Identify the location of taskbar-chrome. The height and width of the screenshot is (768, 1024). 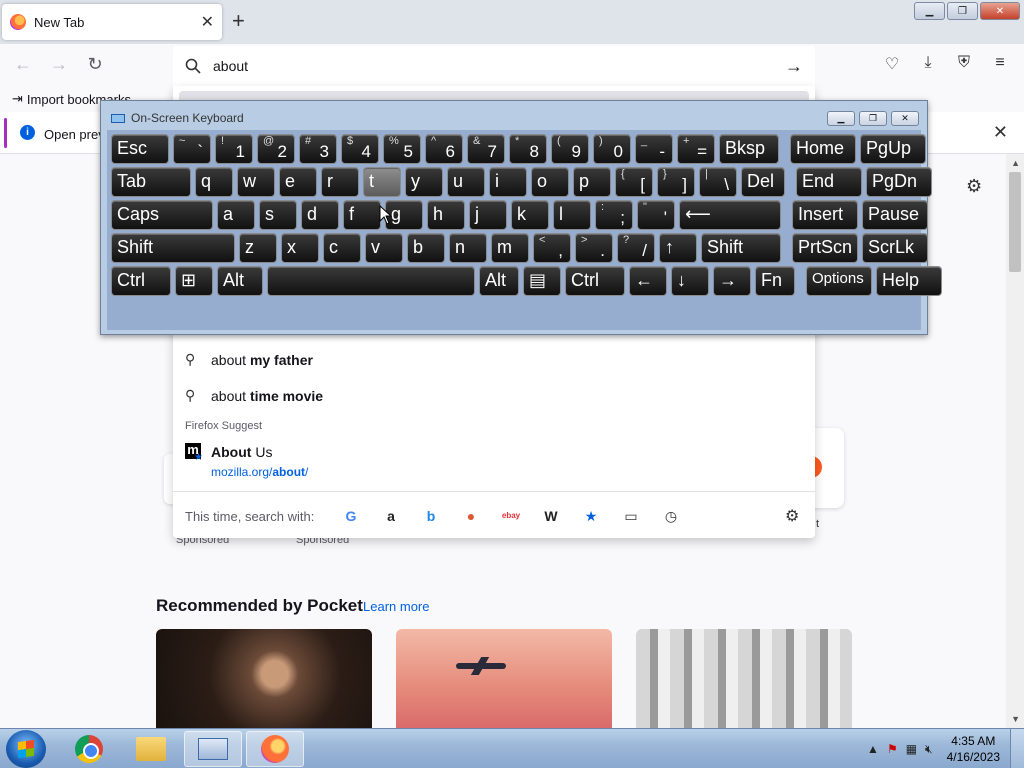
(89, 749).